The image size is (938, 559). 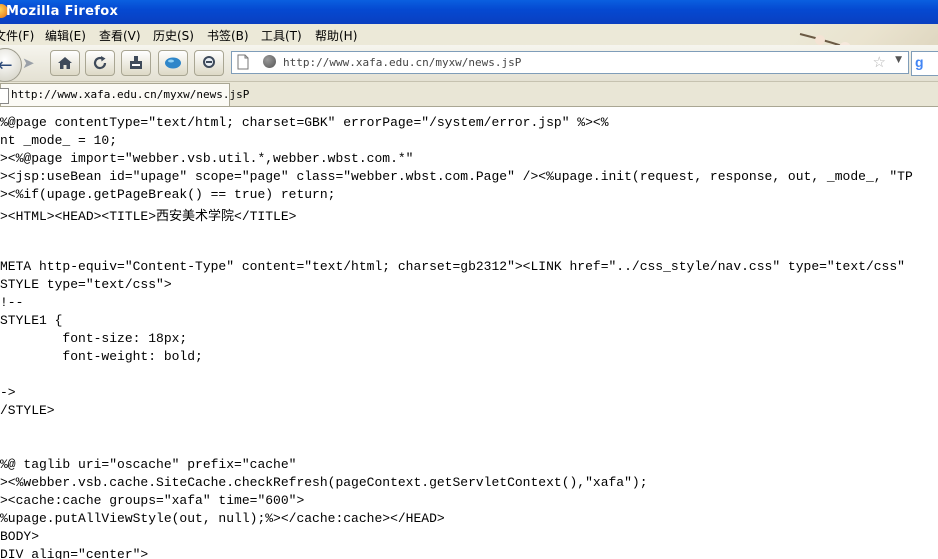 I want to click on tab-label: http://www.xafa.edu.cn/myxw/news.jsP, so click(x=130, y=94).